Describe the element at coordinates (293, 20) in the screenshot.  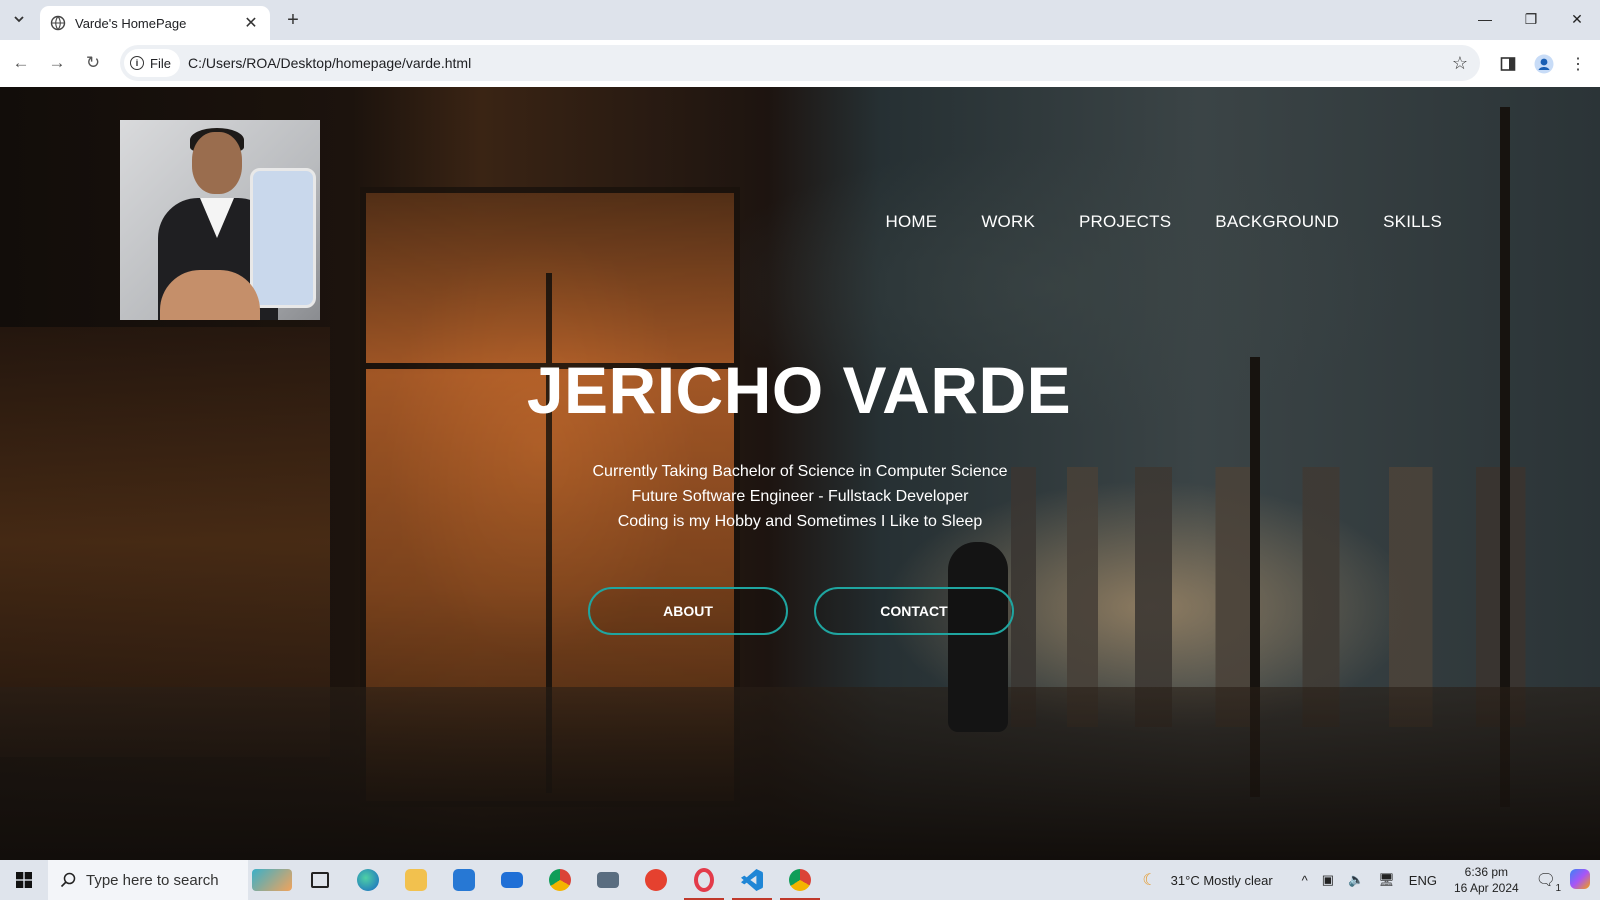
I see `new-tab-button: +` at that location.